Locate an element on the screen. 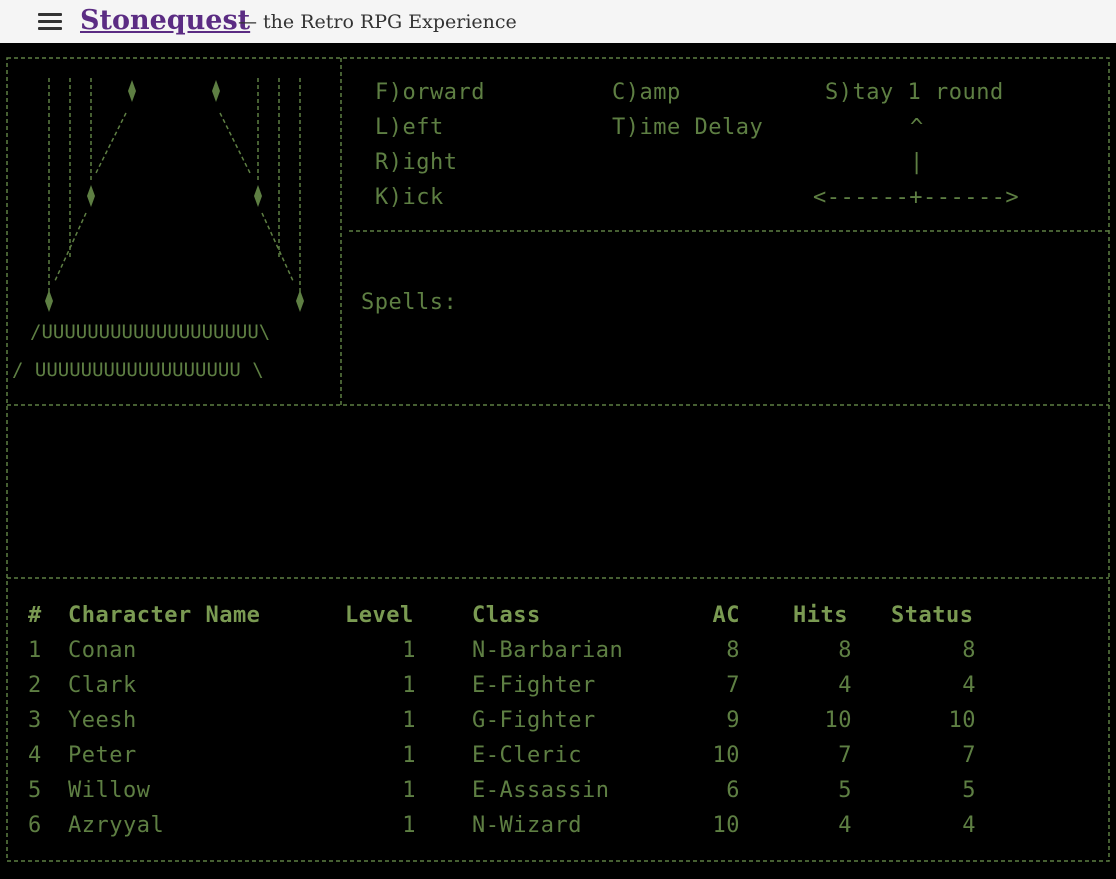 Image resolution: width=1116 pixels, height=879 pixels. header-character-name: Character Name is located at coordinates (164, 615).